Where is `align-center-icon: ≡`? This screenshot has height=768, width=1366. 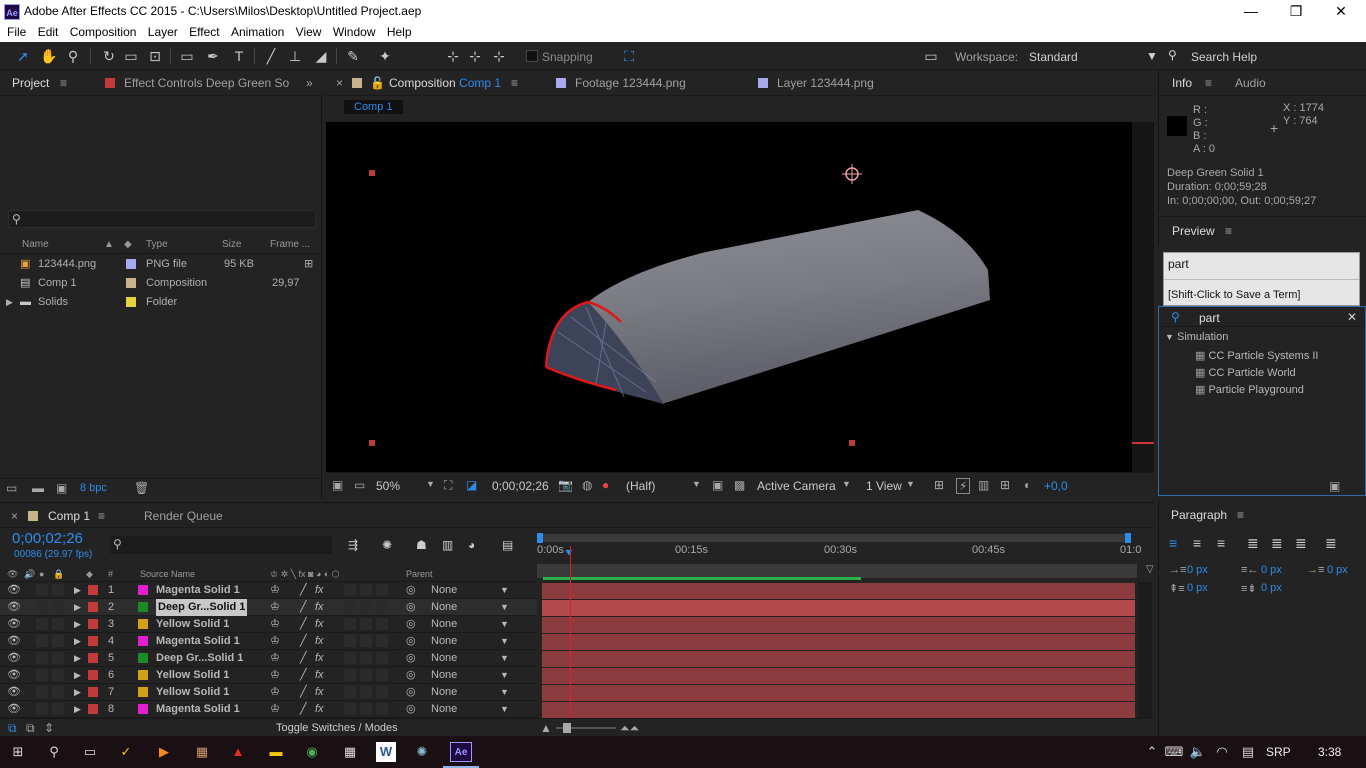
align-center-icon: ≡ is located at coordinates (1197, 543).